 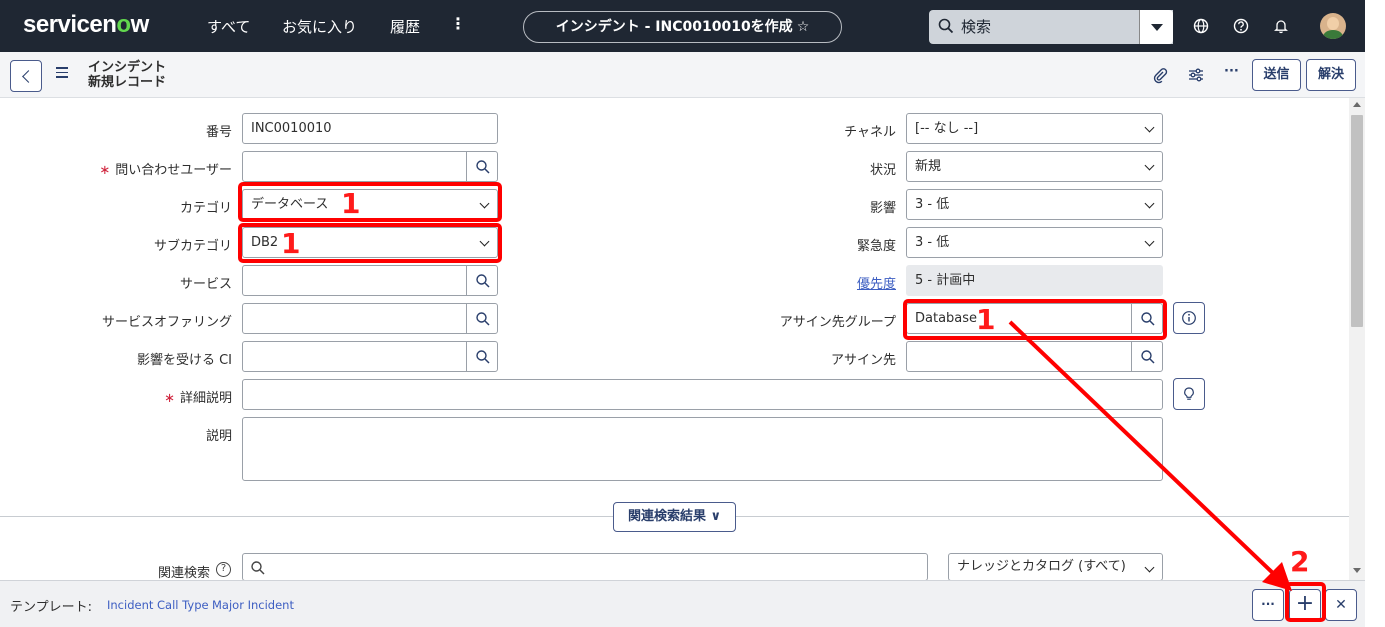 I want to click on servicenow-logo: servicenow, so click(x=86, y=25).